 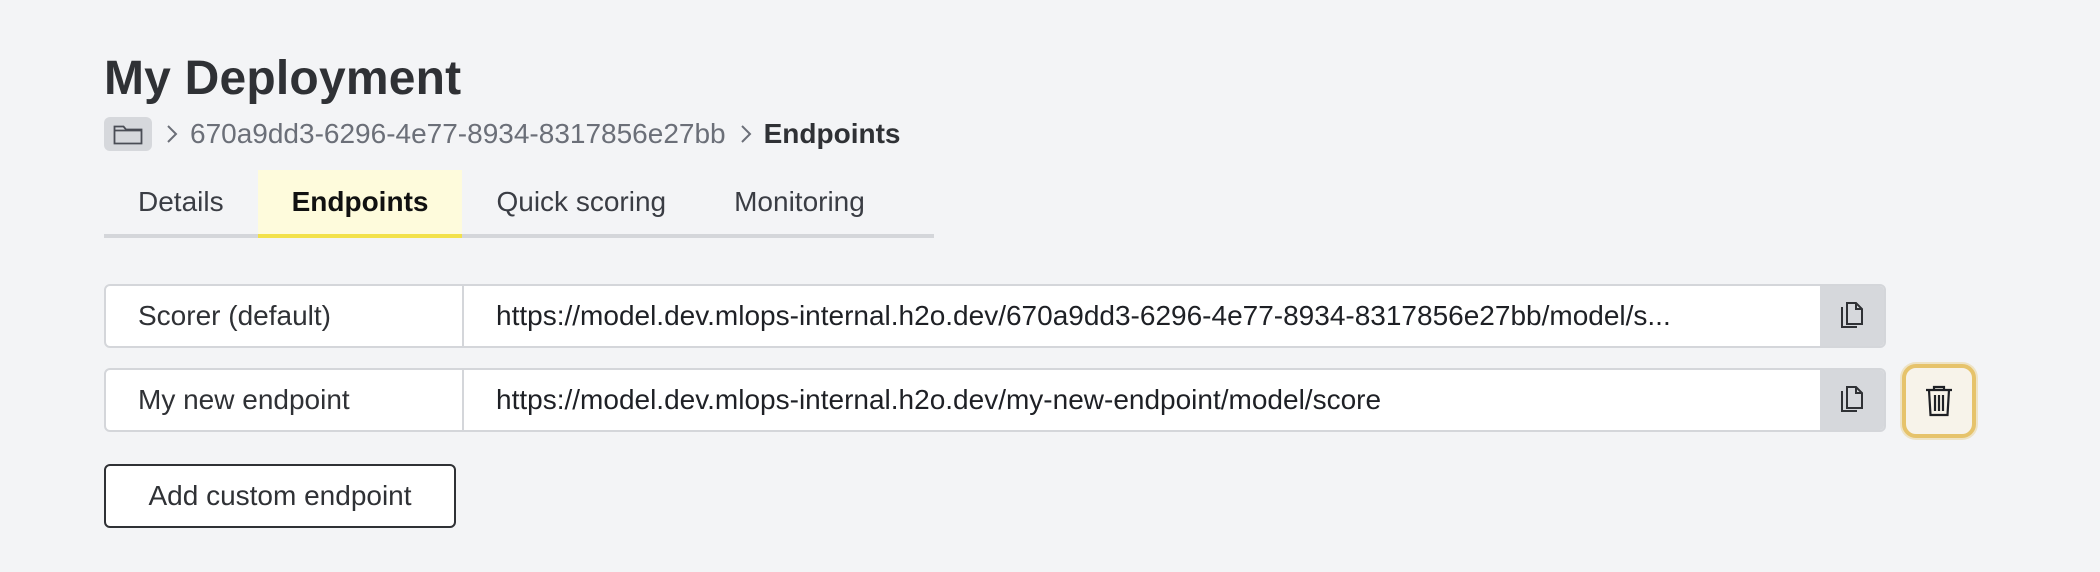 What do you see at coordinates (581, 202) in the screenshot?
I see `tab-quick-scoring: Quick scoring` at bounding box center [581, 202].